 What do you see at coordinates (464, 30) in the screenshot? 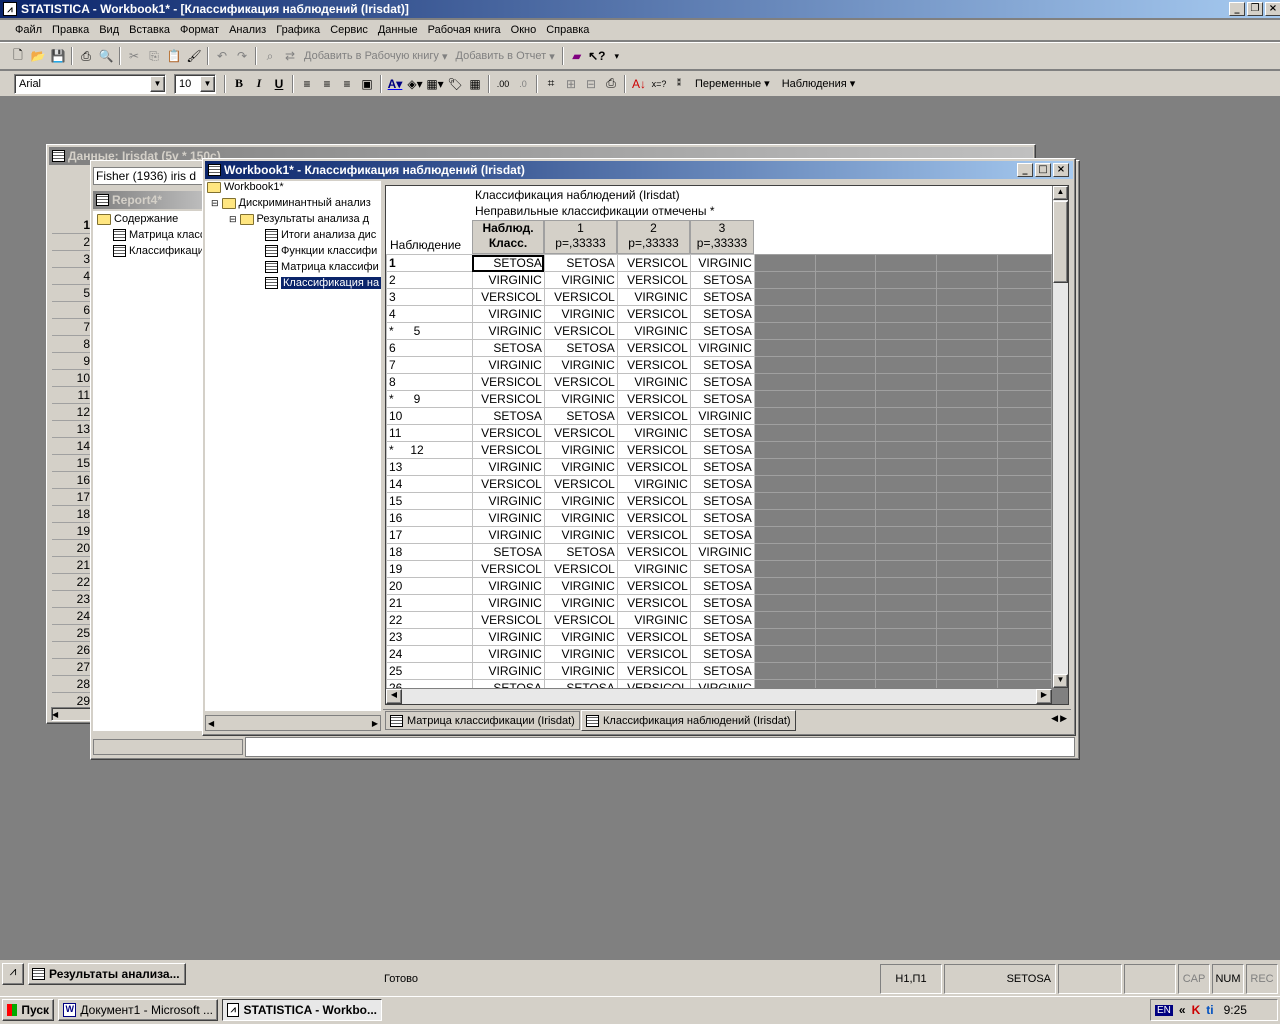
I see `menu-workbook: Рабочая книга` at bounding box center [464, 30].